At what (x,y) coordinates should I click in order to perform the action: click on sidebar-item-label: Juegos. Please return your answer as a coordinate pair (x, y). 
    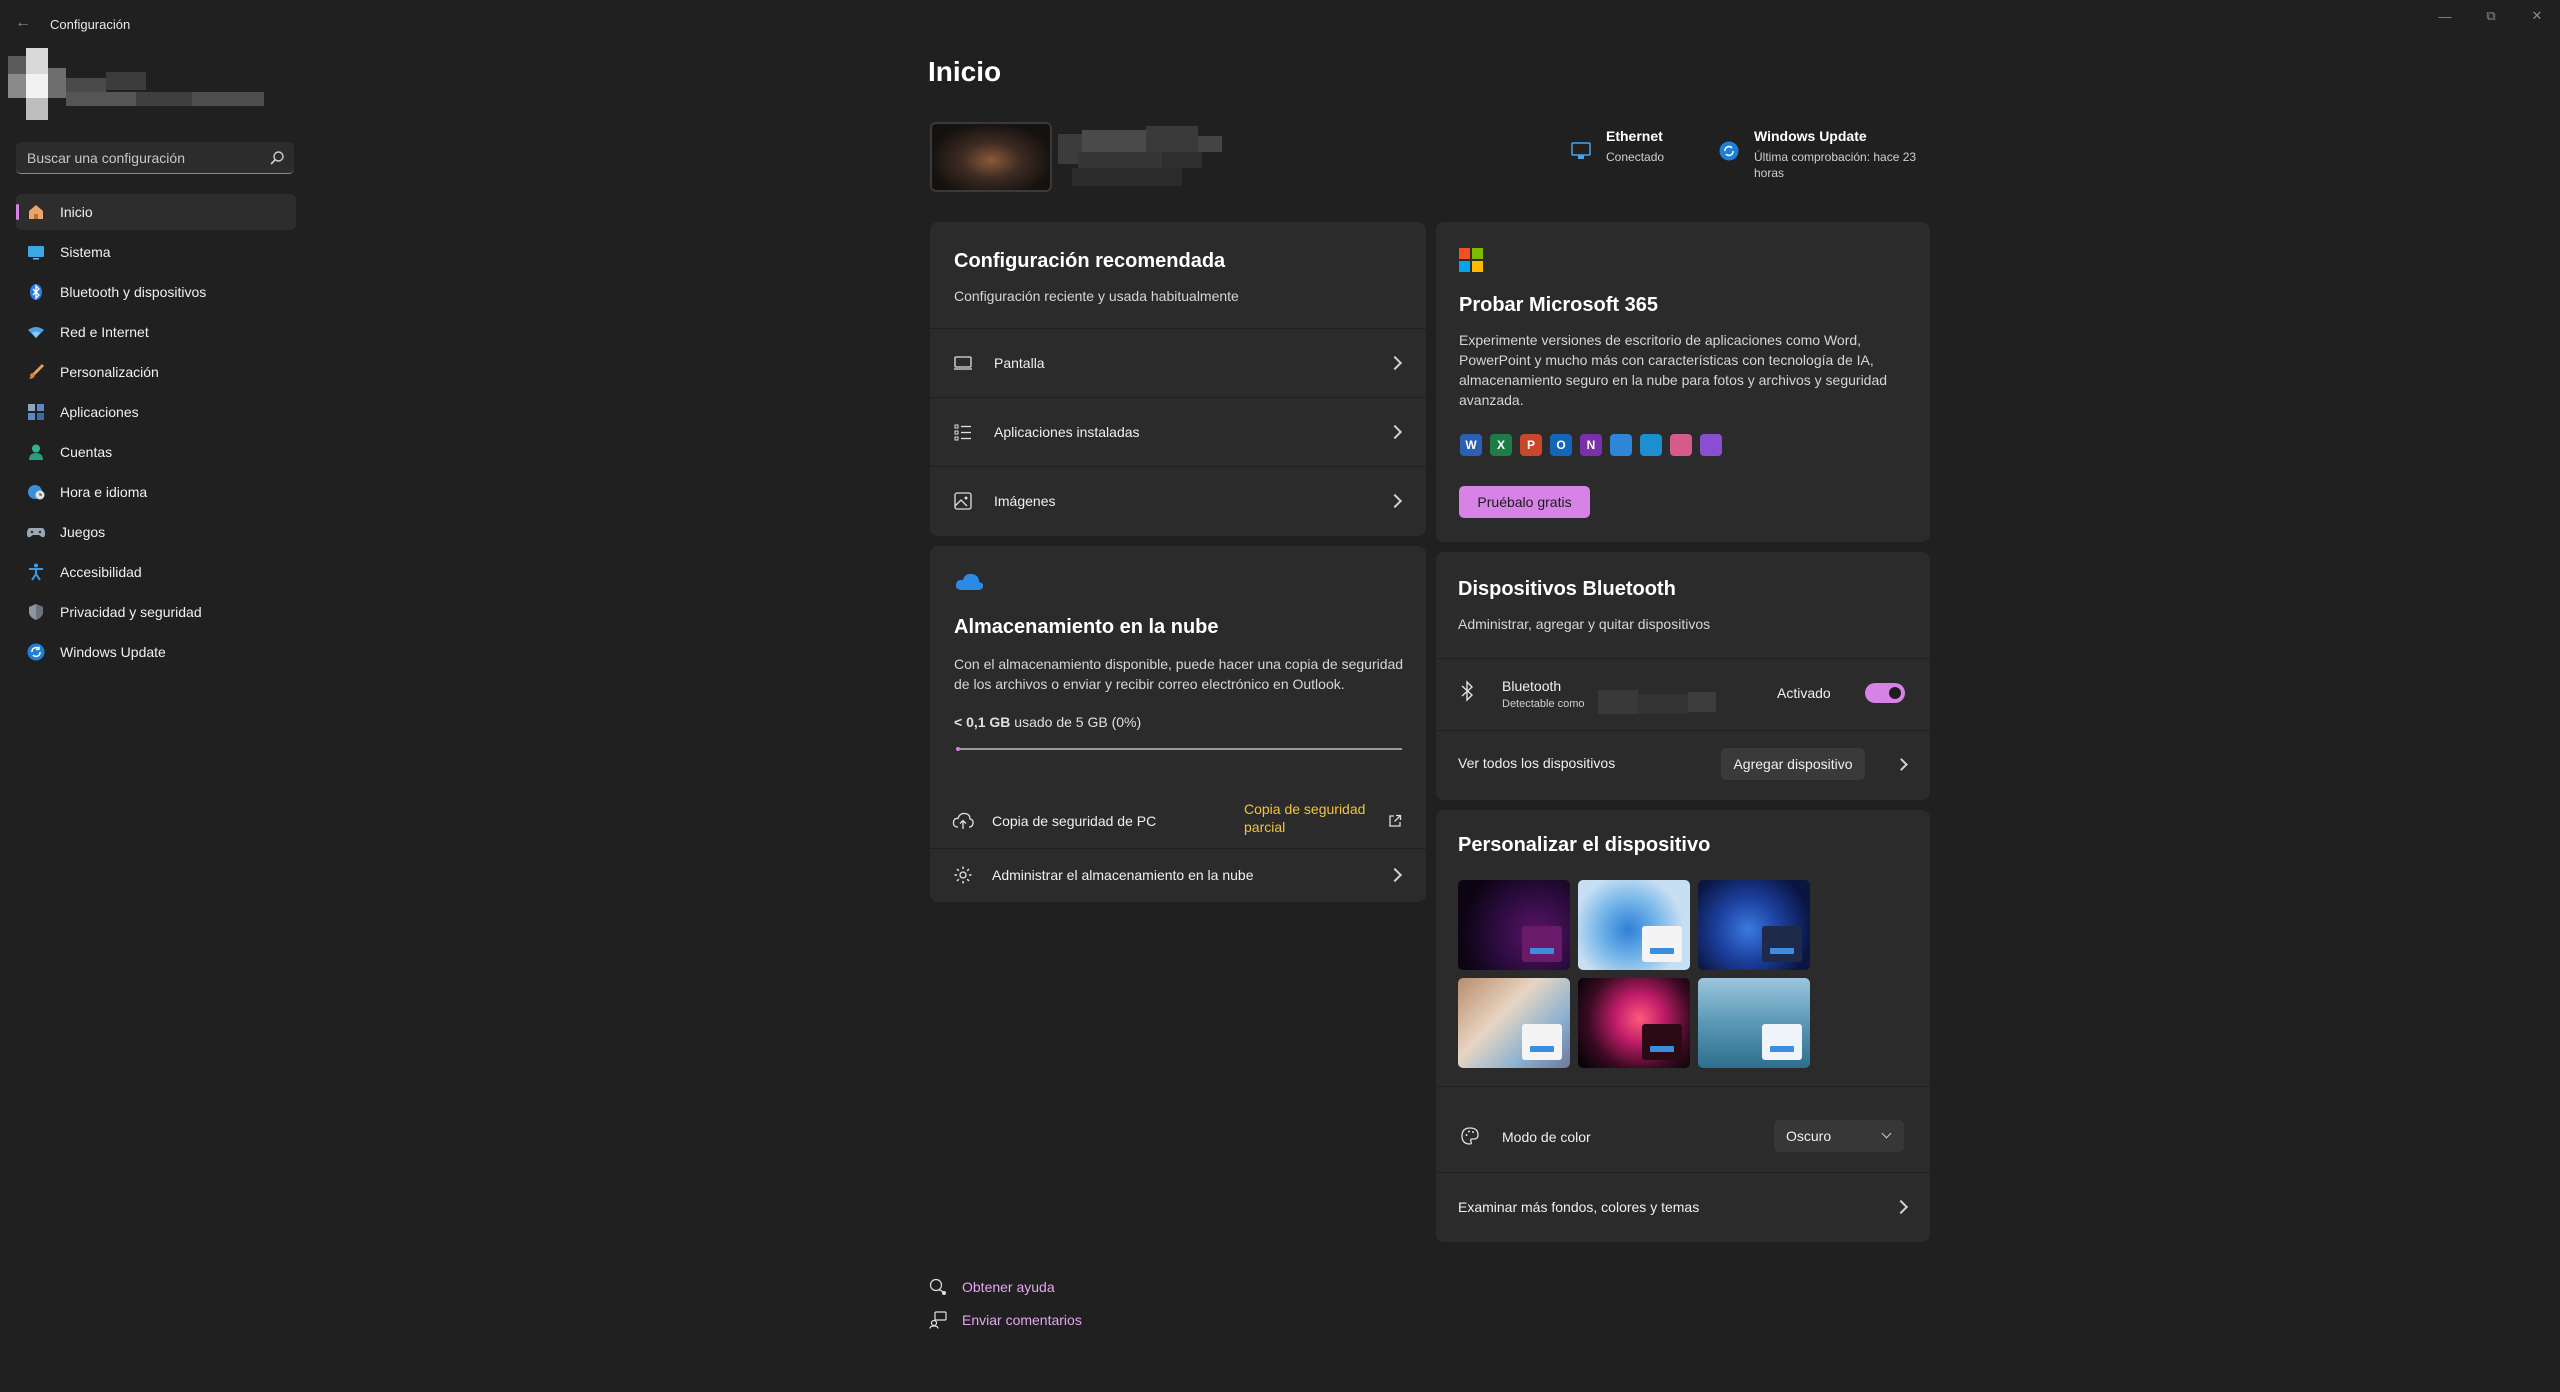
    Looking at the image, I should click on (83, 532).